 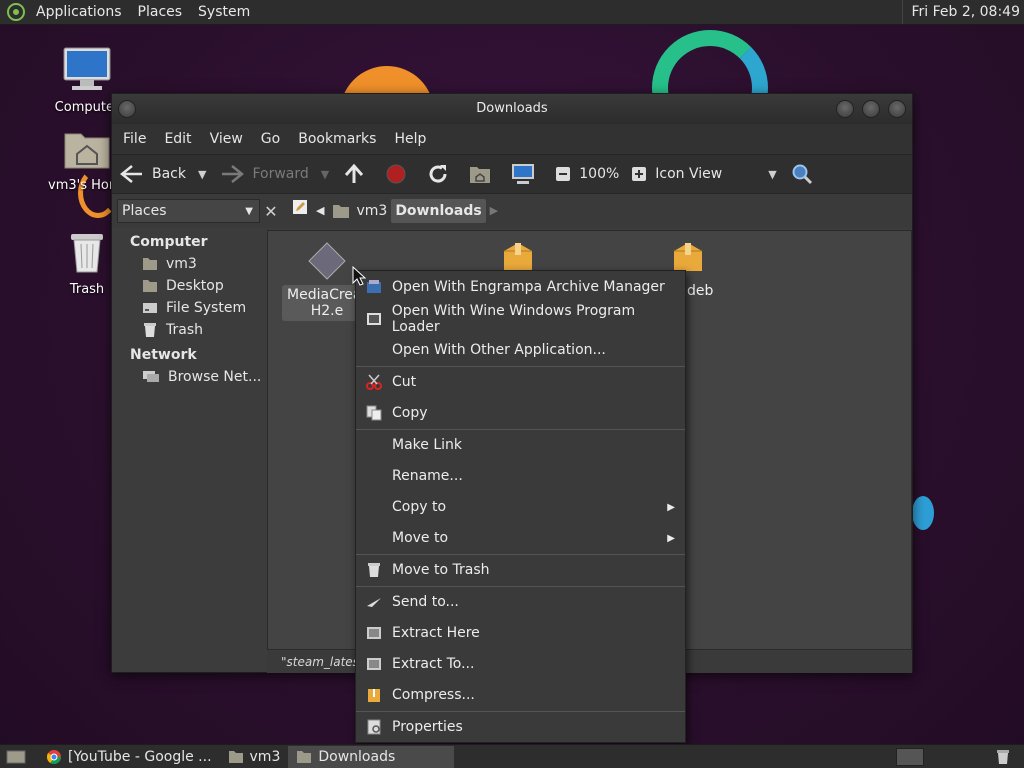 I want to click on zoom-level: 100%, so click(x=599, y=174).